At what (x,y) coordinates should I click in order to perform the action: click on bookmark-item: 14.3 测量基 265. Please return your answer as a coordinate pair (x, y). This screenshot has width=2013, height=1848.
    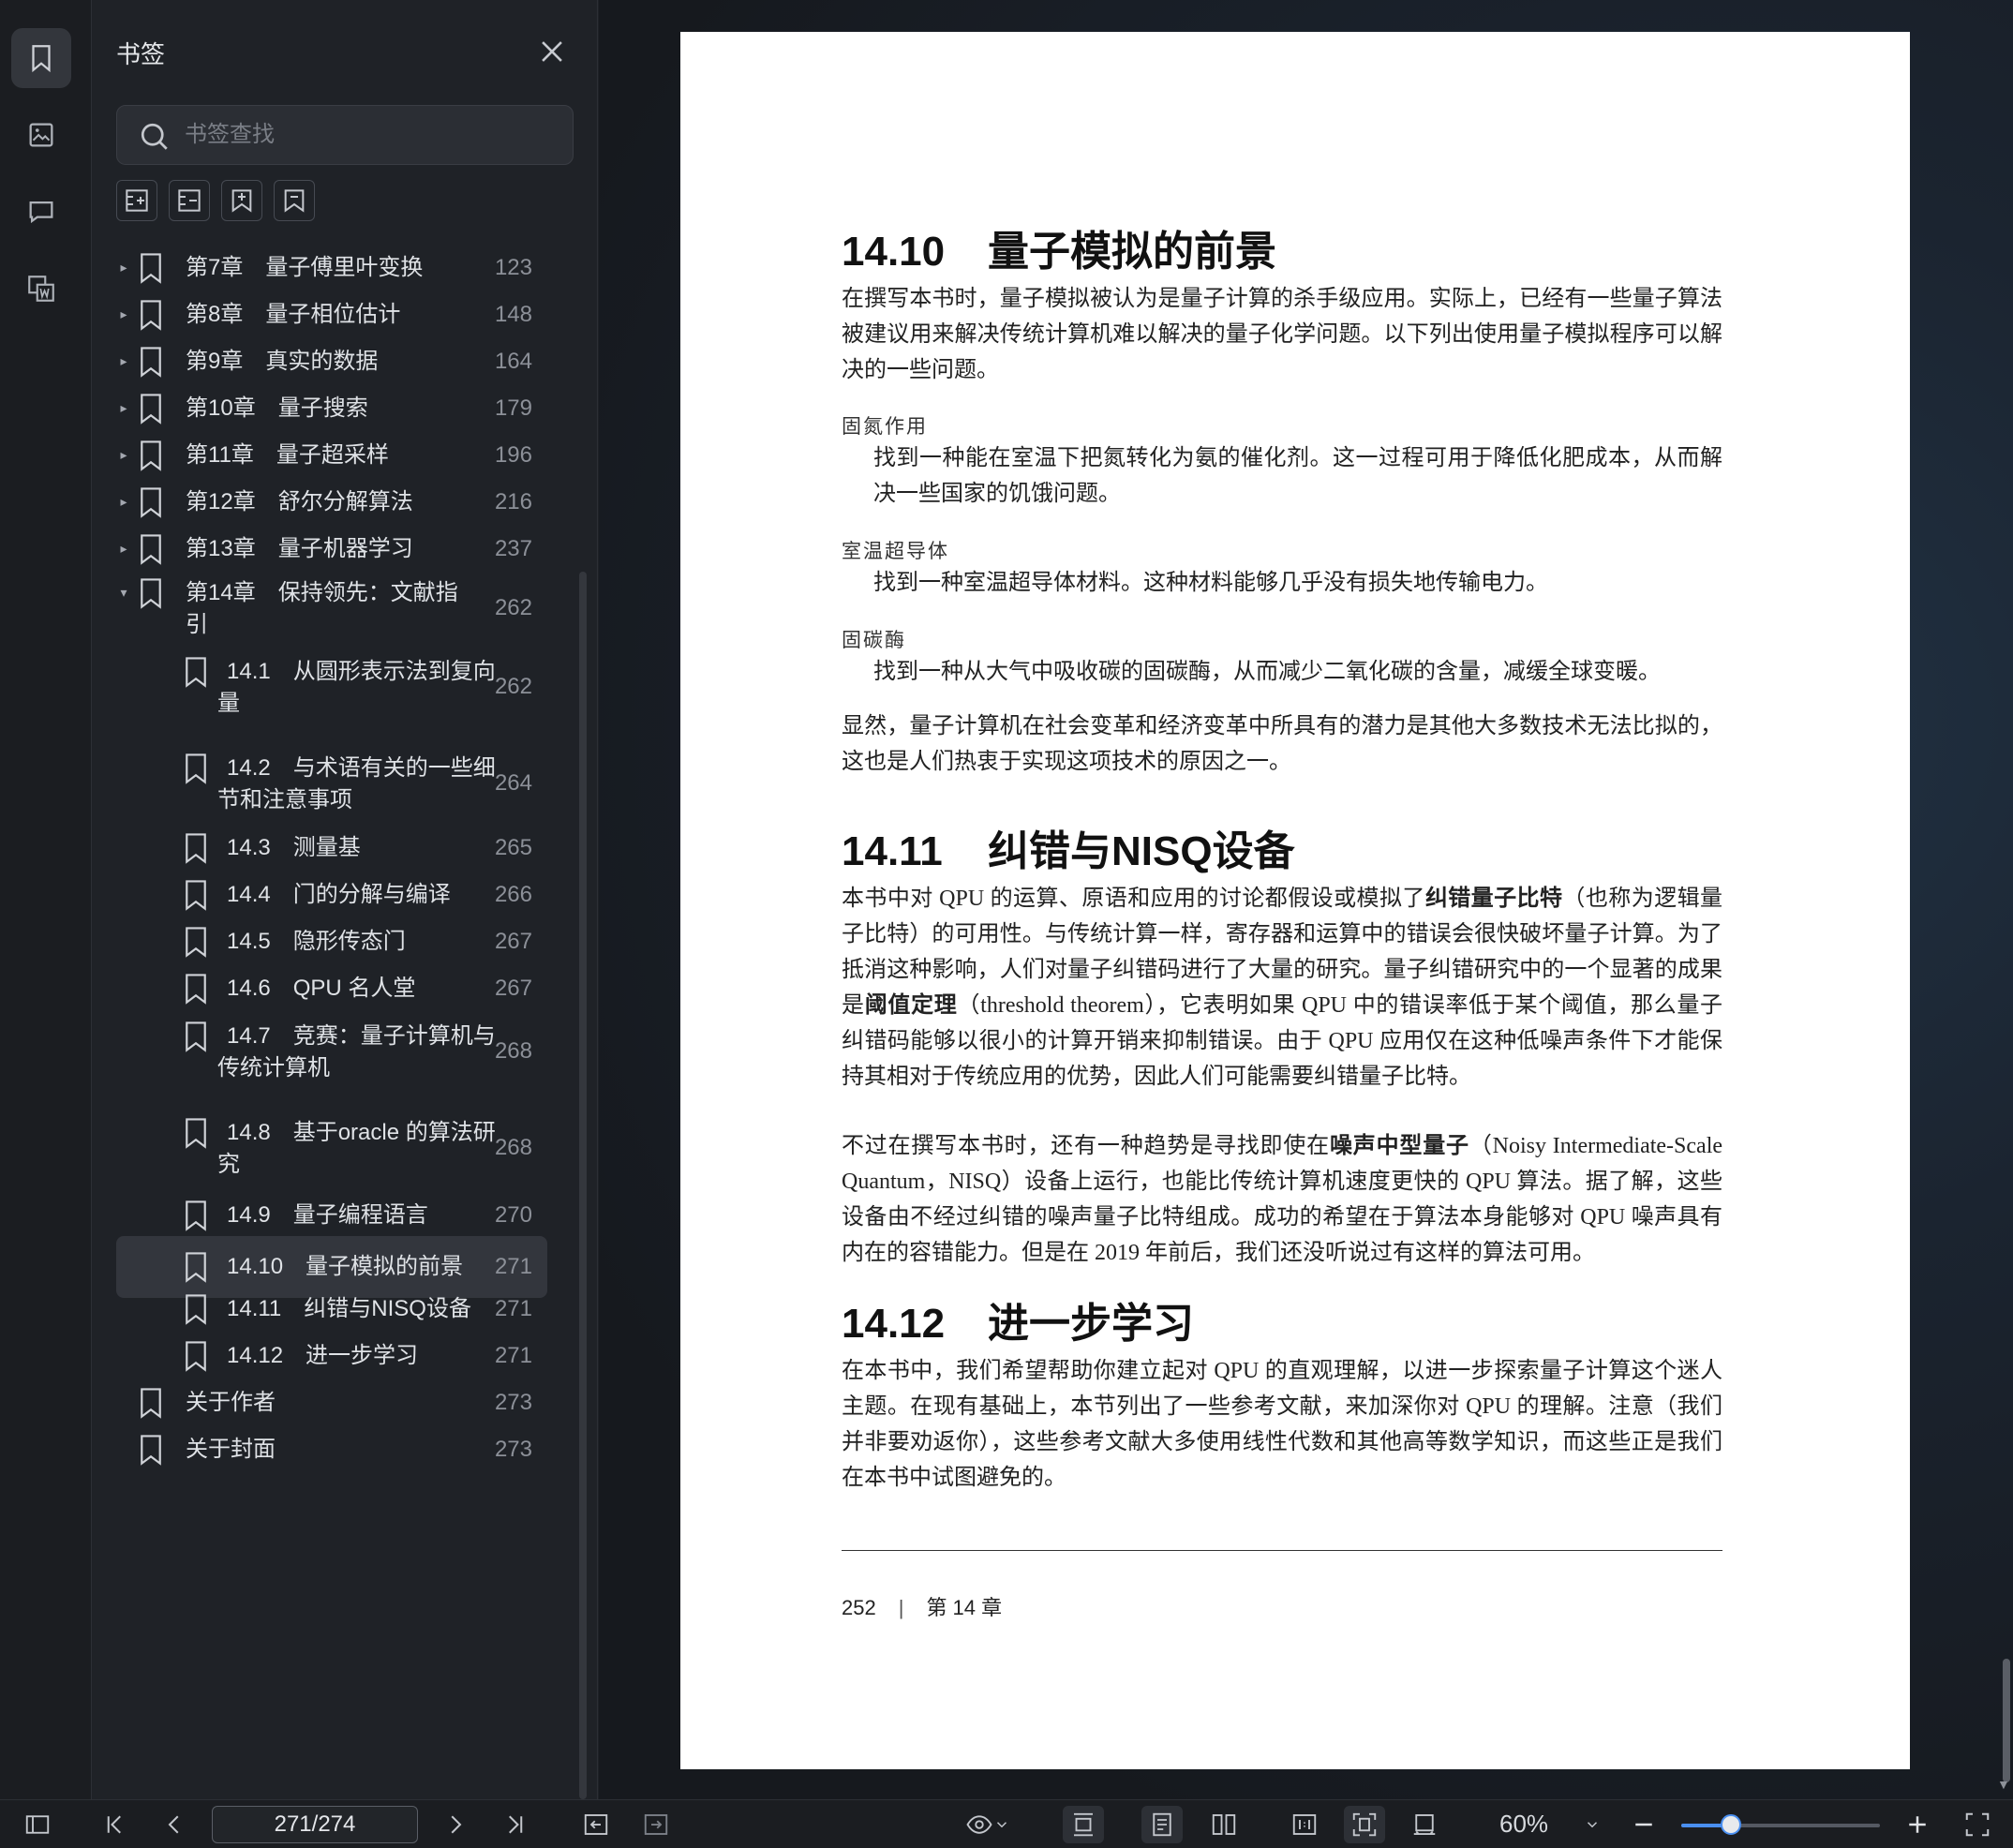
    Looking at the image, I should click on (331, 848).